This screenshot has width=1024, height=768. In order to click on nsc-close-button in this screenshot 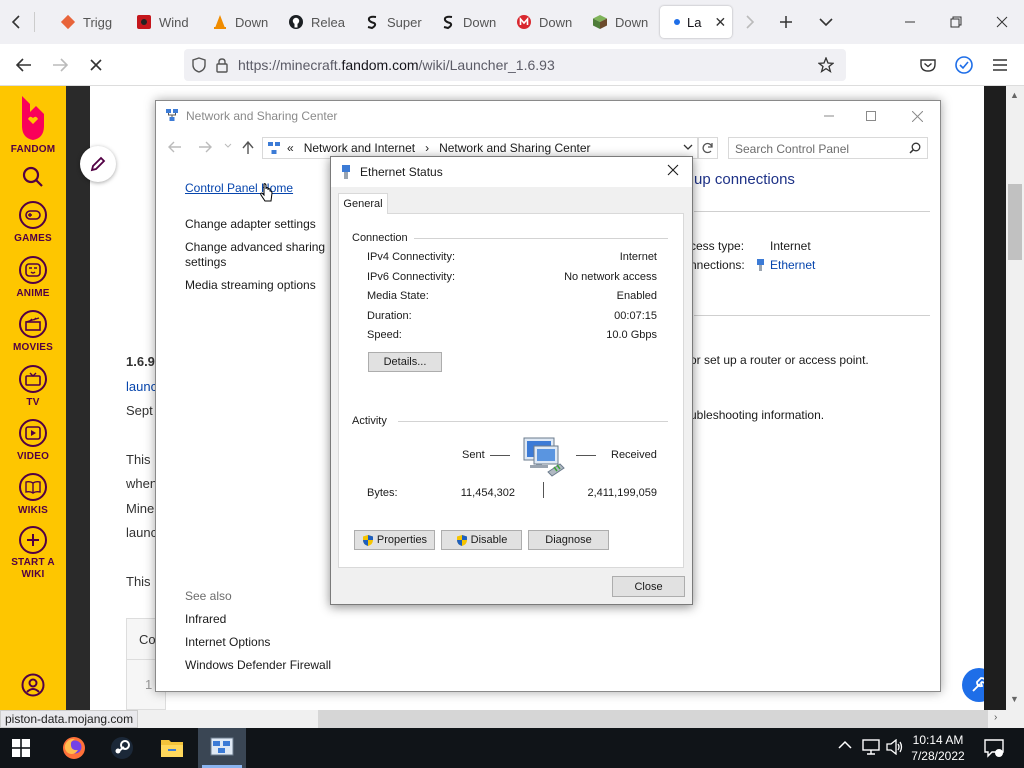, I will do `click(917, 116)`.